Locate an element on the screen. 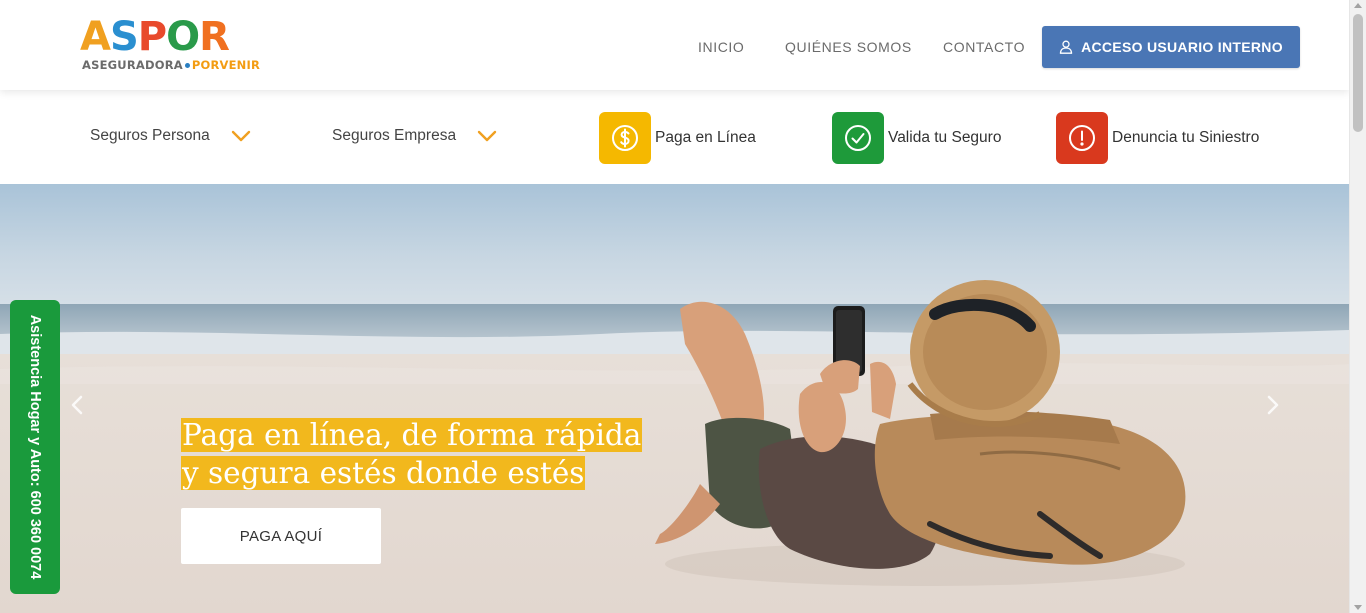  aspor-logo: A S P O R ASEGURADORA PORVENIR is located at coordinates (196, 44).